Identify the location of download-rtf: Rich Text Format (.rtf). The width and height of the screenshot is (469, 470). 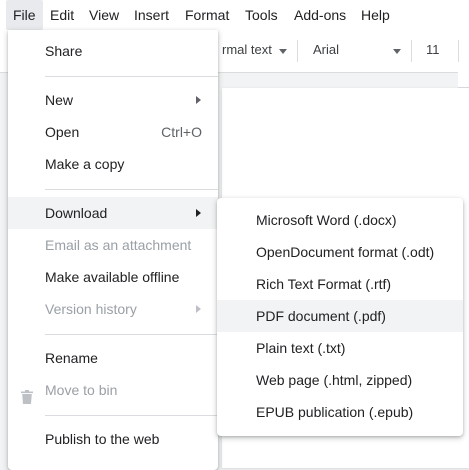
(340, 284).